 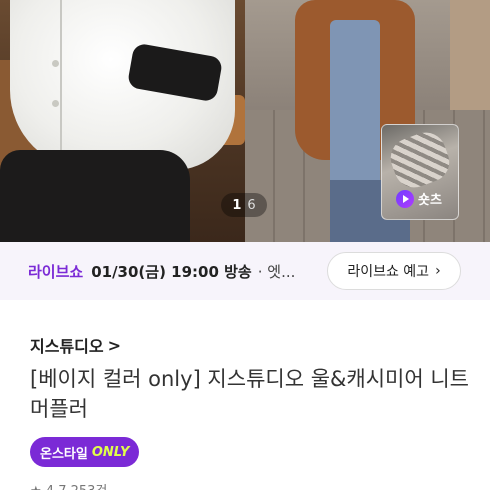 I want to click on shorts-label-row: 숏츠, so click(x=419, y=198).